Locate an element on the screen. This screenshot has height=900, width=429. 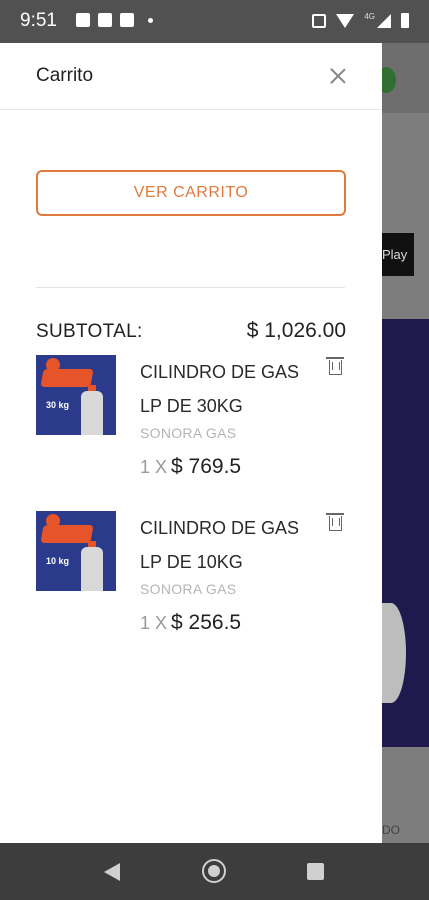
system-nav-bar is located at coordinates (214, 871).